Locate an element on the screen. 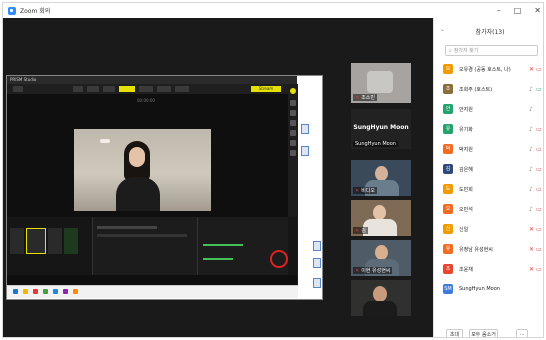 The height and width of the screenshot is (340, 546). tile-center-name: SungHyun Moon is located at coordinates (381, 127).